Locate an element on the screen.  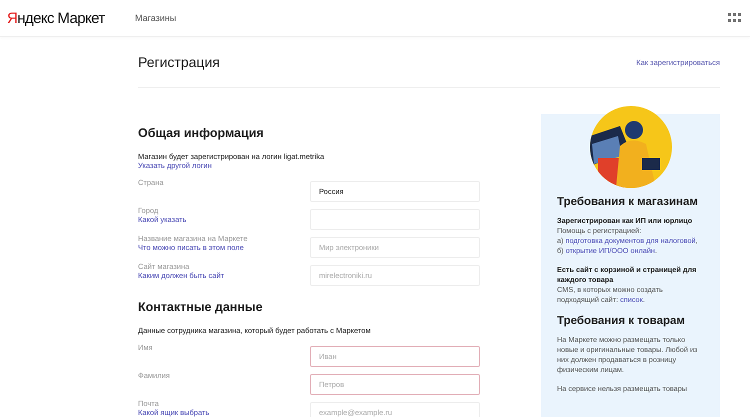
apps-grid-icon is located at coordinates (734, 18).